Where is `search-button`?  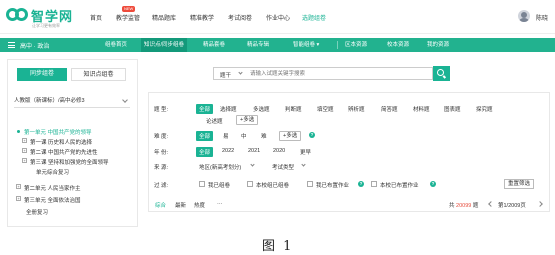
search-button is located at coordinates (441, 73).